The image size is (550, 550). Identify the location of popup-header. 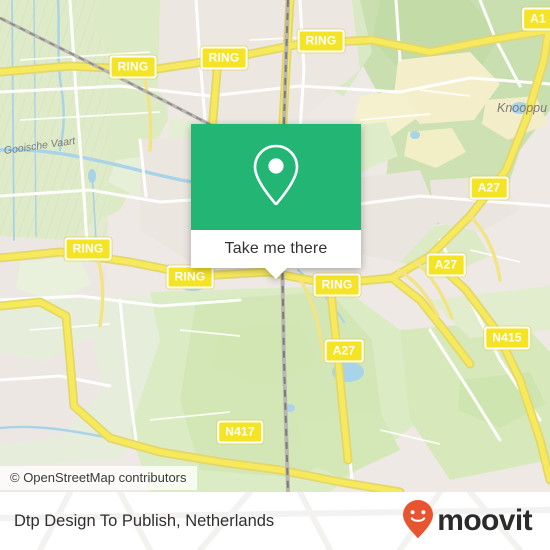
(276, 177).